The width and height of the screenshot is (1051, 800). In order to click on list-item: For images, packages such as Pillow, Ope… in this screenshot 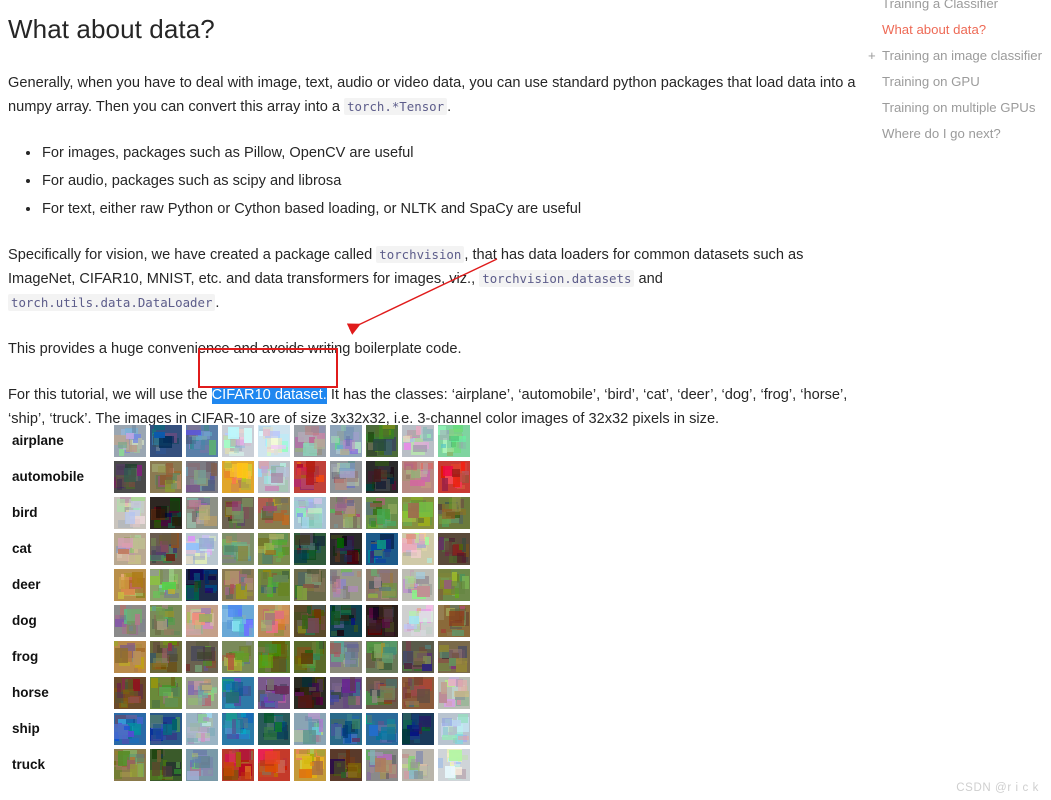, I will do `click(442, 153)`.